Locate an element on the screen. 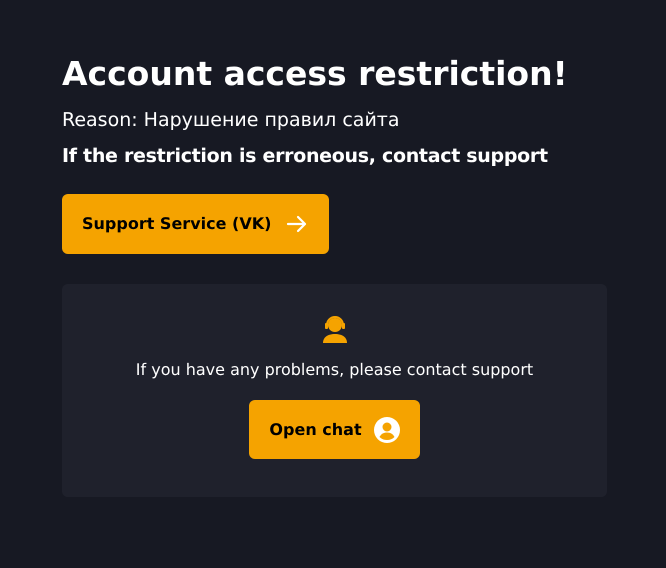 The image size is (666, 568). reason-text: Reason: Нарушение правил сайта is located at coordinates (231, 120).